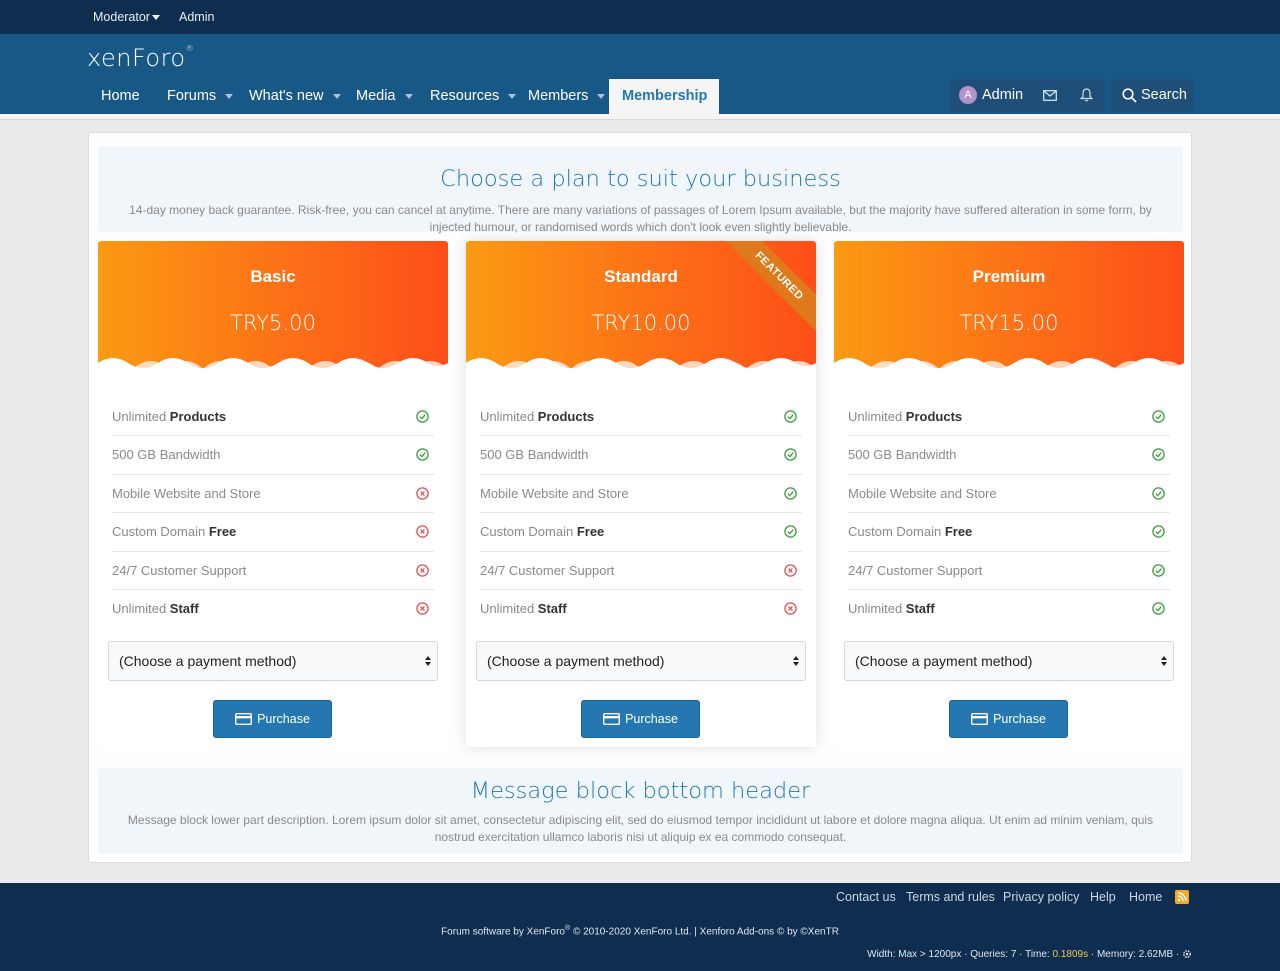 The image size is (1280, 971). Describe the element at coordinates (120, 96) in the screenshot. I see `tab-home: Home` at that location.